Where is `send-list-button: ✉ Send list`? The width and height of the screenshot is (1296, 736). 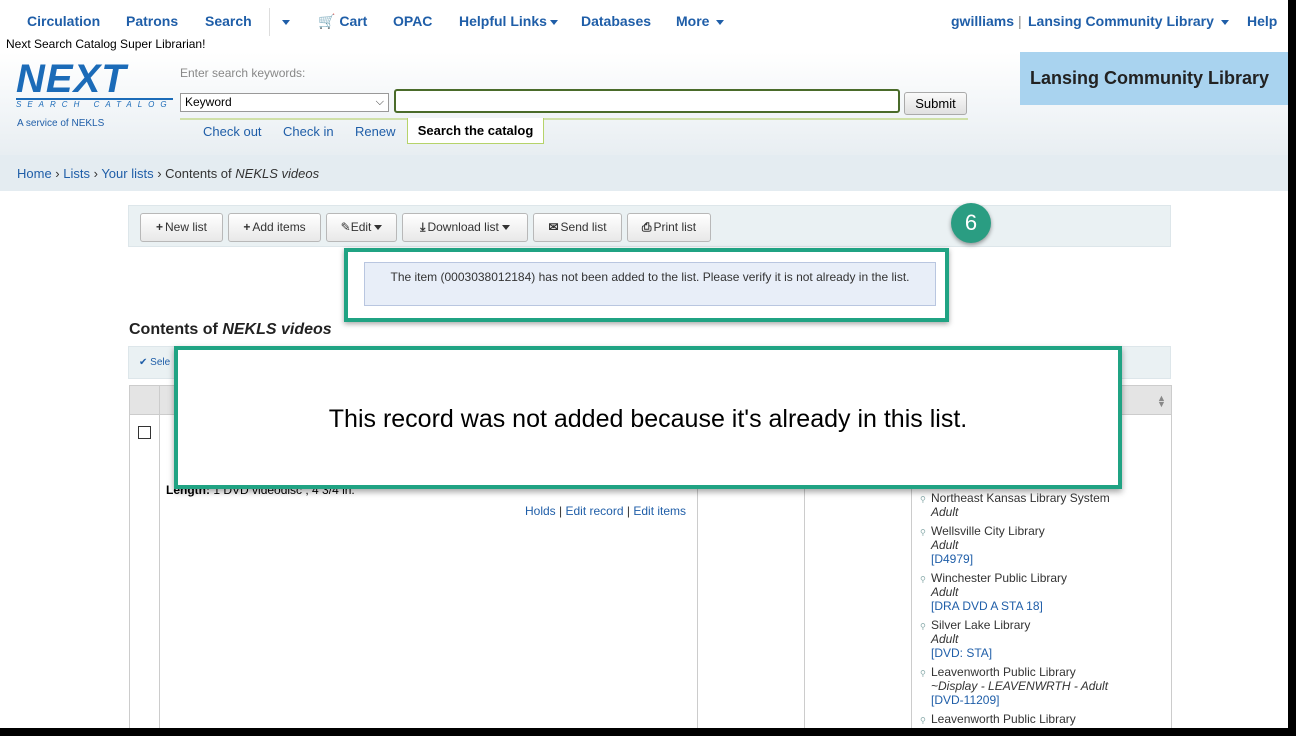
send-list-button: ✉ Send list is located at coordinates (577, 227).